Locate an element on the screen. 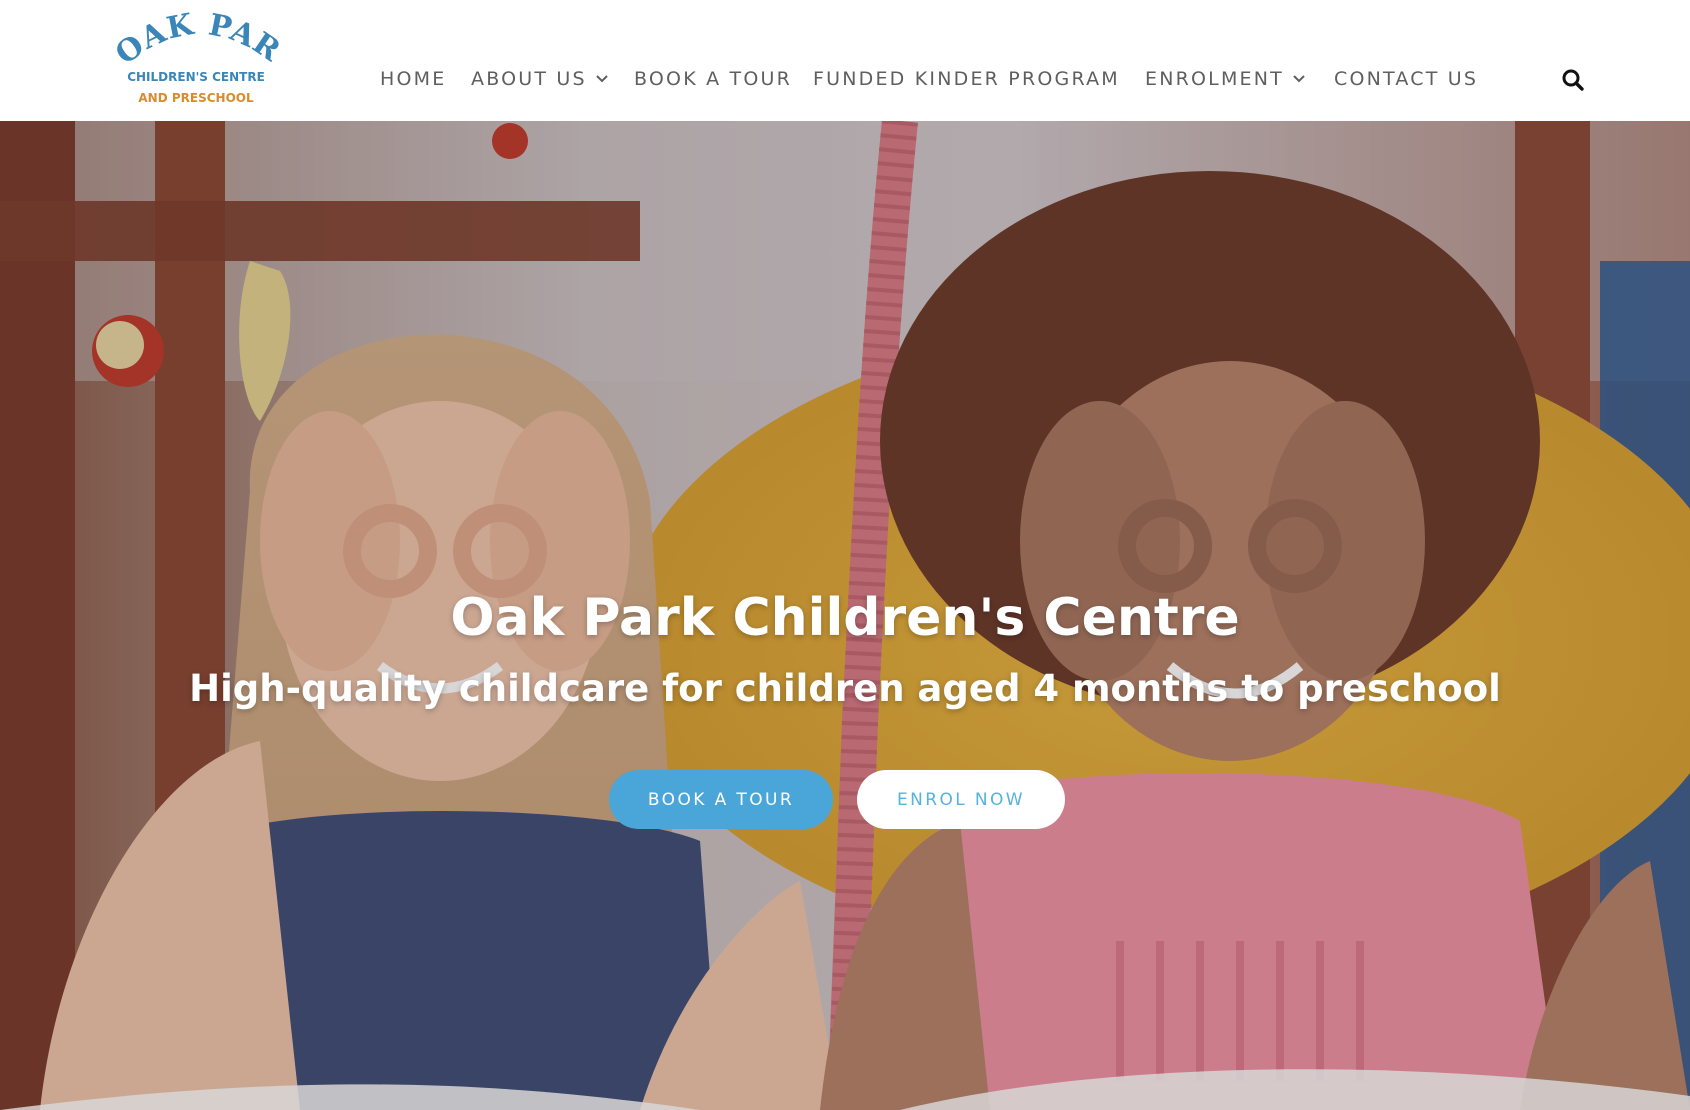 This screenshot has height=1110, width=1690. nav-contact-us: CONTACT US is located at coordinates (1406, 79).